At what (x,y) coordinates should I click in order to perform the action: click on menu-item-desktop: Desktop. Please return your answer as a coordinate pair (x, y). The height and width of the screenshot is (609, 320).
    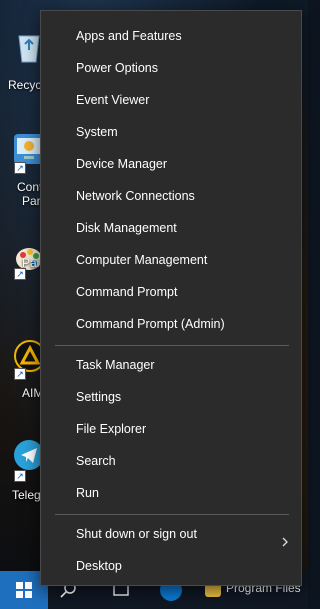
    Looking at the image, I should click on (171, 566).